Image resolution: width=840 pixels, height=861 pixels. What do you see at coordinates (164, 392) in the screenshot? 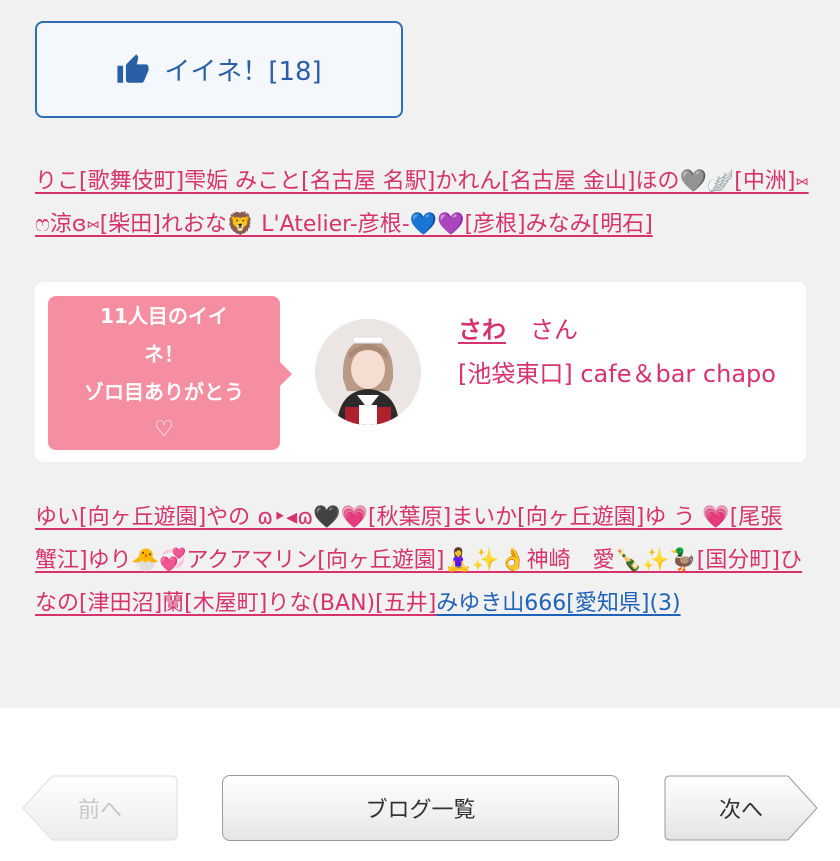
I see `bubble-line: ゾロ目ありがとう` at bounding box center [164, 392].